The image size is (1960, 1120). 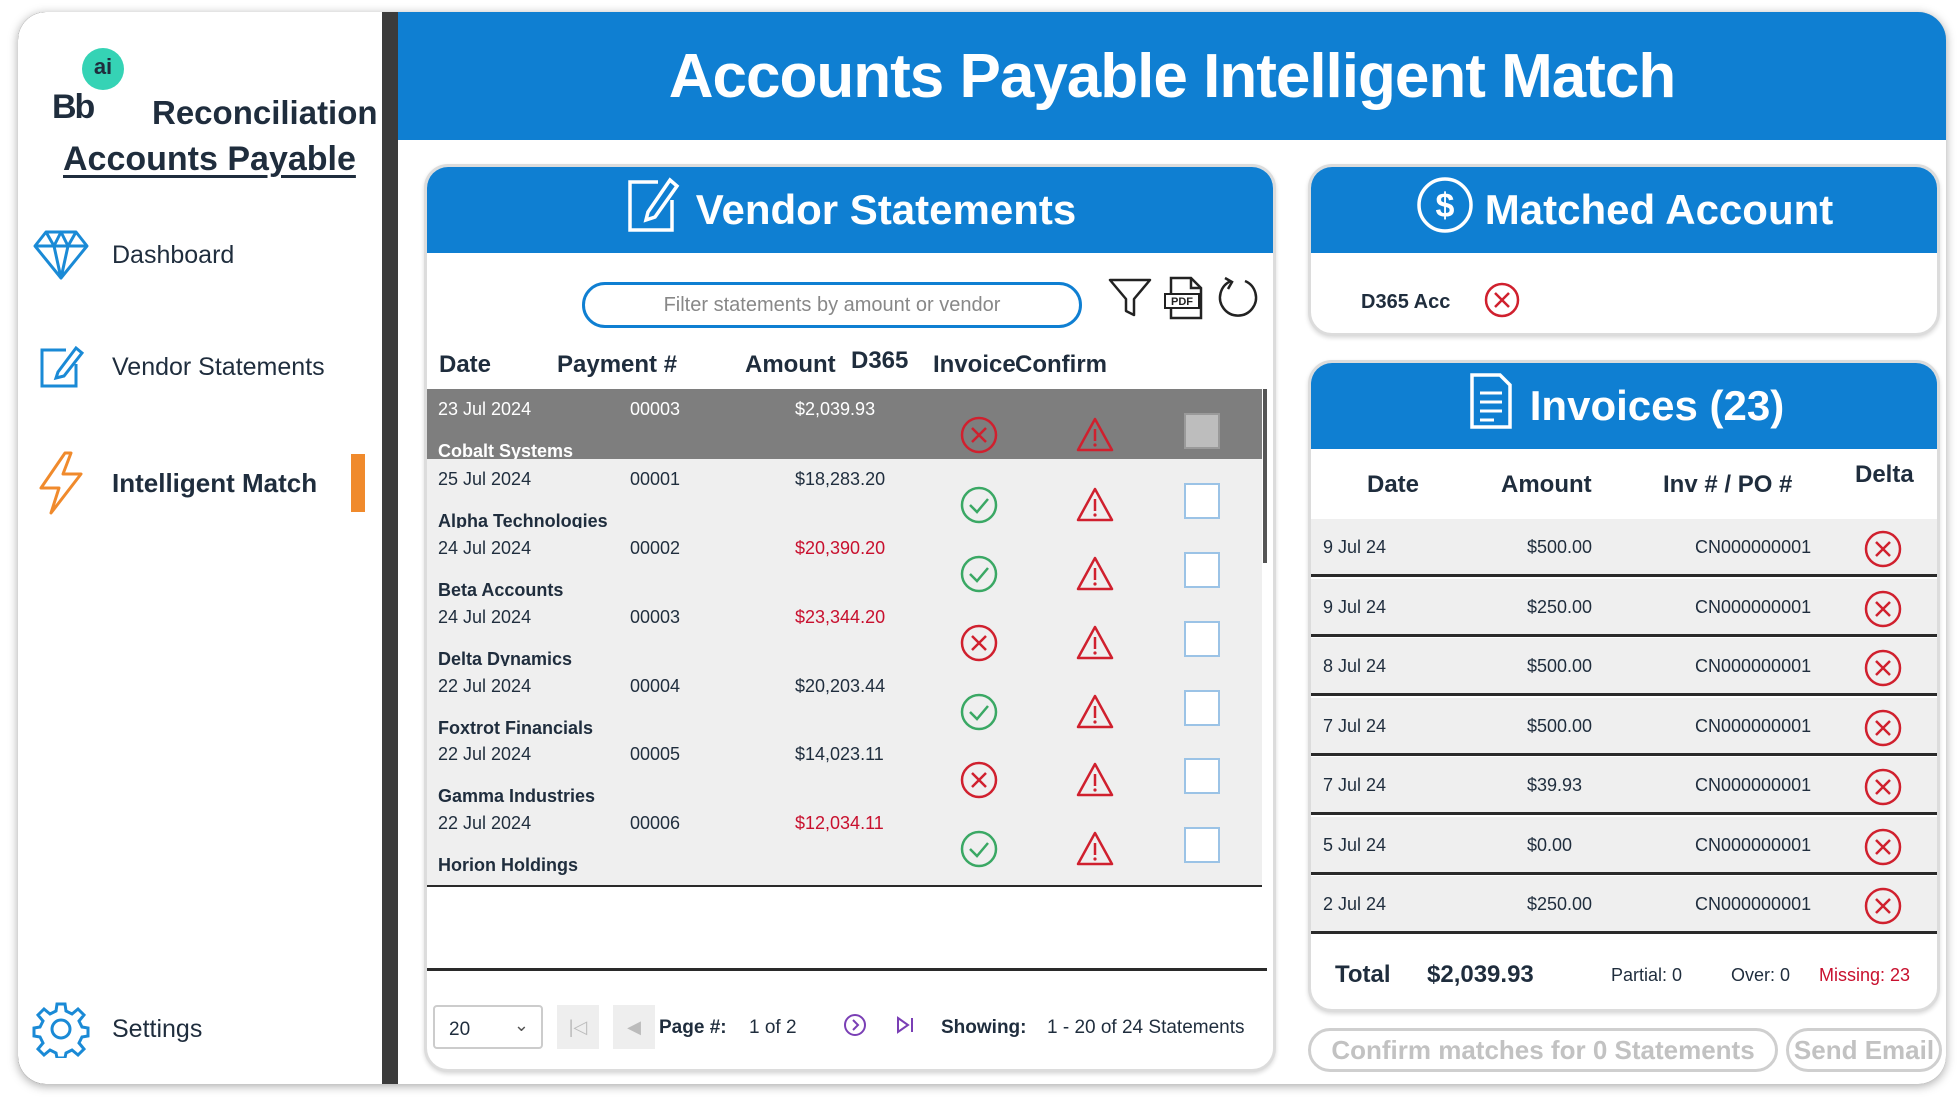 What do you see at coordinates (832, 305) in the screenshot?
I see `statement-filter-input: Filter statements by amount or vendor` at bounding box center [832, 305].